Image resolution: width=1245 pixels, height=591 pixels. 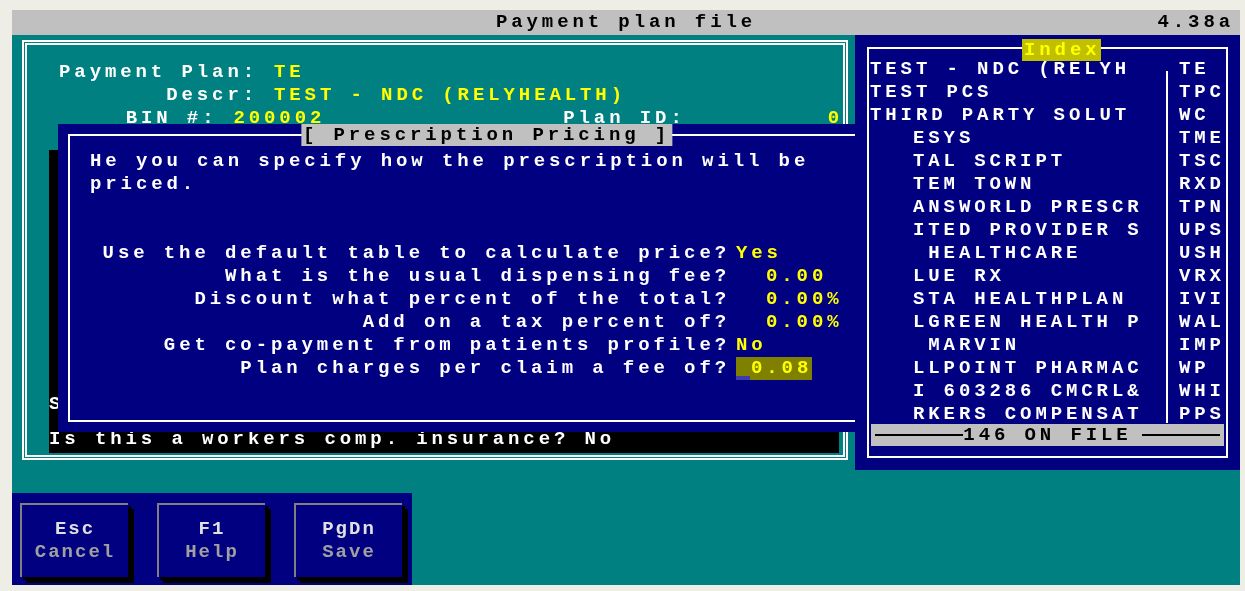 I want to click on question-text: Is this a workers comp. insurance? No, so click(x=332, y=439).